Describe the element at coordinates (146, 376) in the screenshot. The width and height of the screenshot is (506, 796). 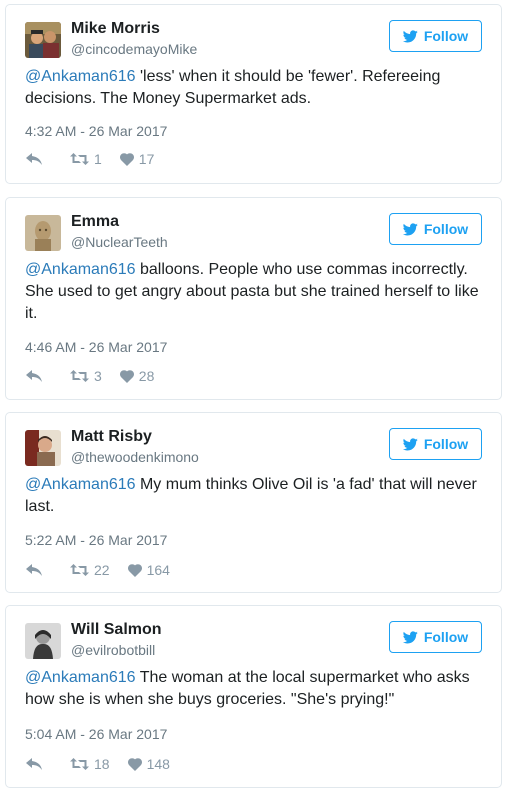
I see `like-count: 28` at that location.